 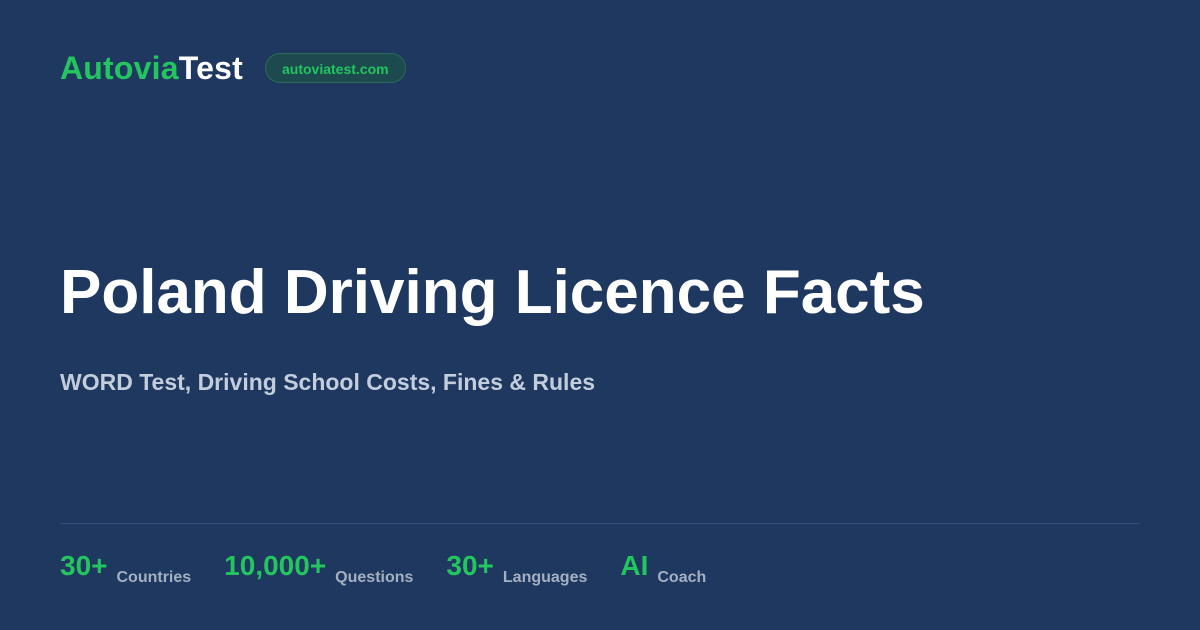 I want to click on stat-value: 10,000+, so click(x=275, y=565).